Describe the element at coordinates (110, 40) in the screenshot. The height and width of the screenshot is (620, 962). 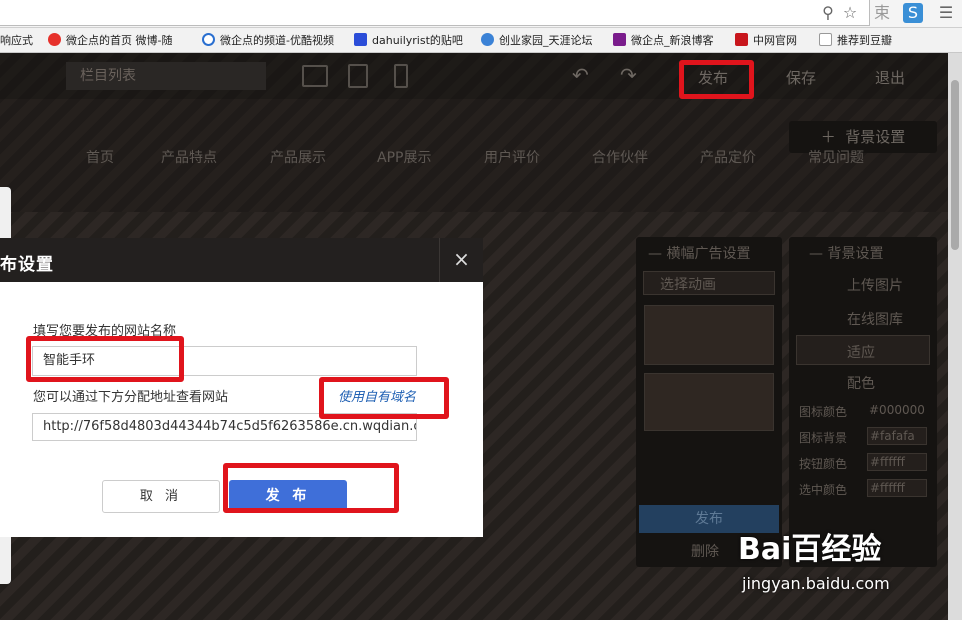
I see `bookmark-item: 微企点的首页 微博-随` at that location.